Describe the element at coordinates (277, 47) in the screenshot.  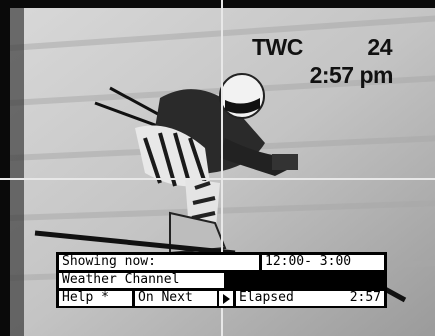
I see `channel-name: TWC` at that location.